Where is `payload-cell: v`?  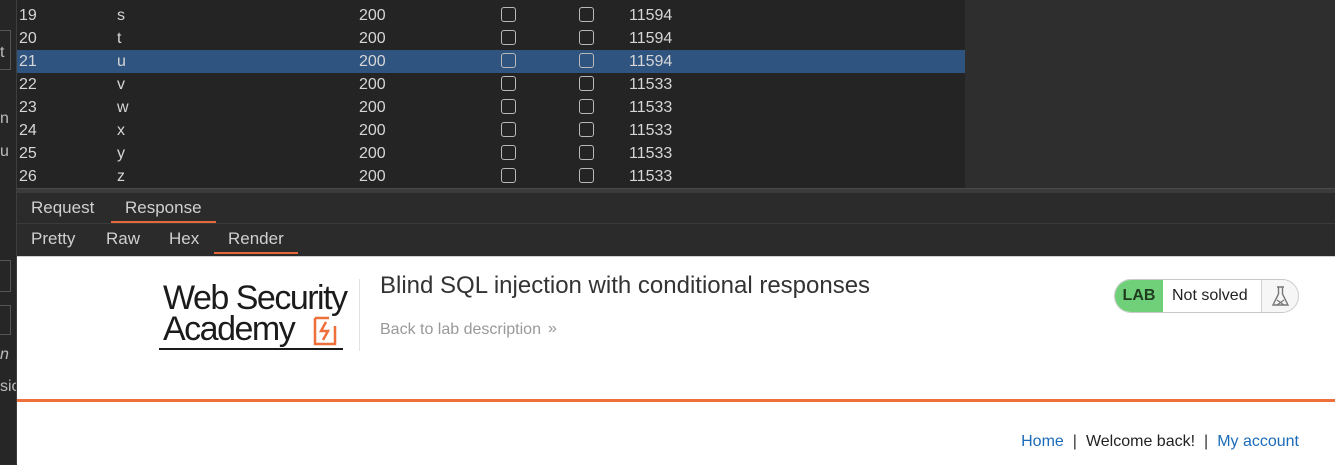
payload-cell: v is located at coordinates (121, 84).